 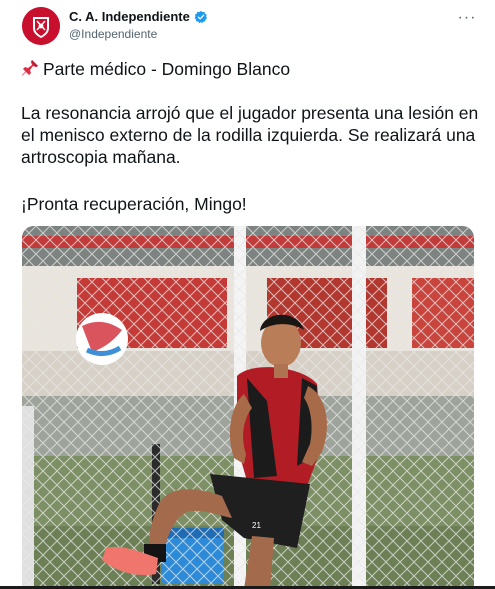 I want to click on verified-badge-icon, so click(x=200, y=16).